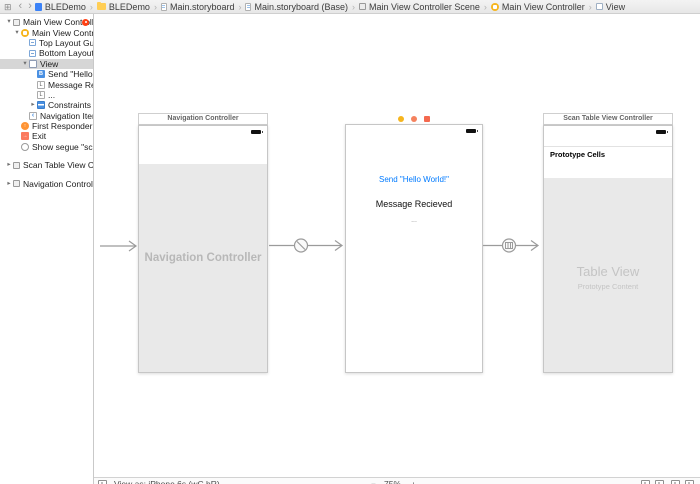 The height and width of the screenshot is (484, 700). Describe the element at coordinates (309, 245) in the screenshot. I see `root-view-controller-relationship-segue` at that location.